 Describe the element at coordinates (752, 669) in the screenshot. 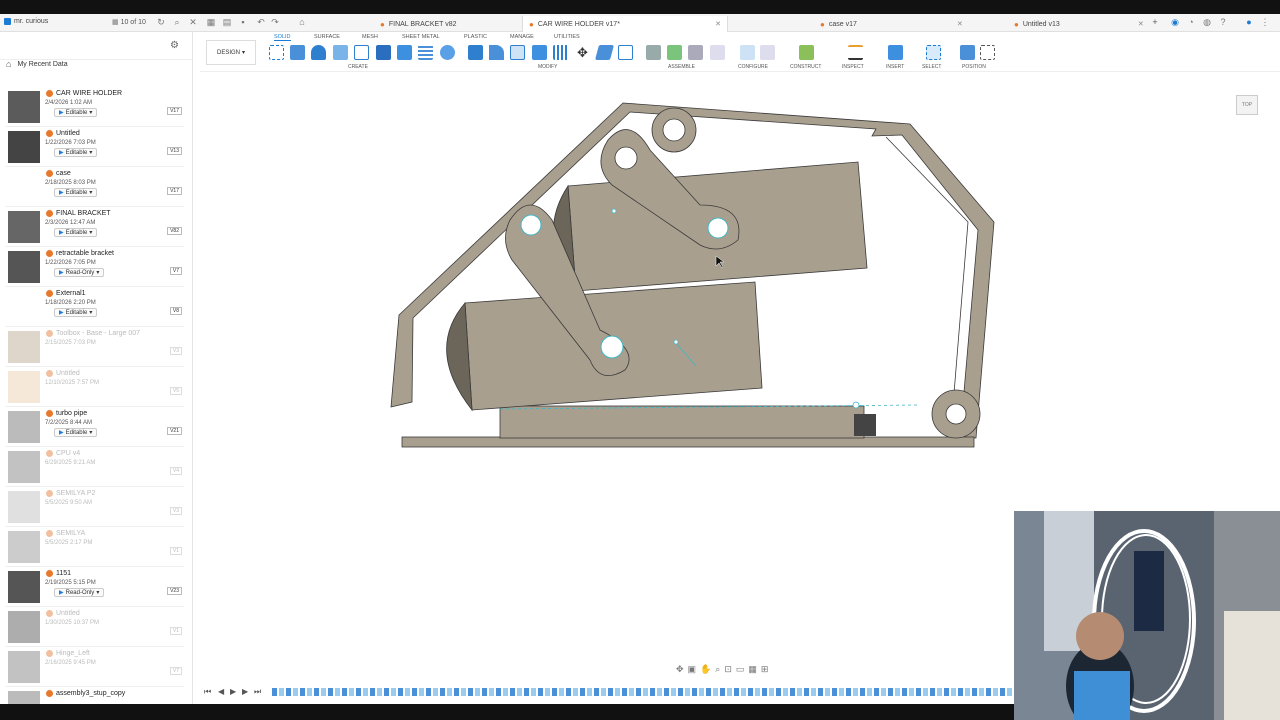

I see `grid-settings-icon: ▦` at that location.